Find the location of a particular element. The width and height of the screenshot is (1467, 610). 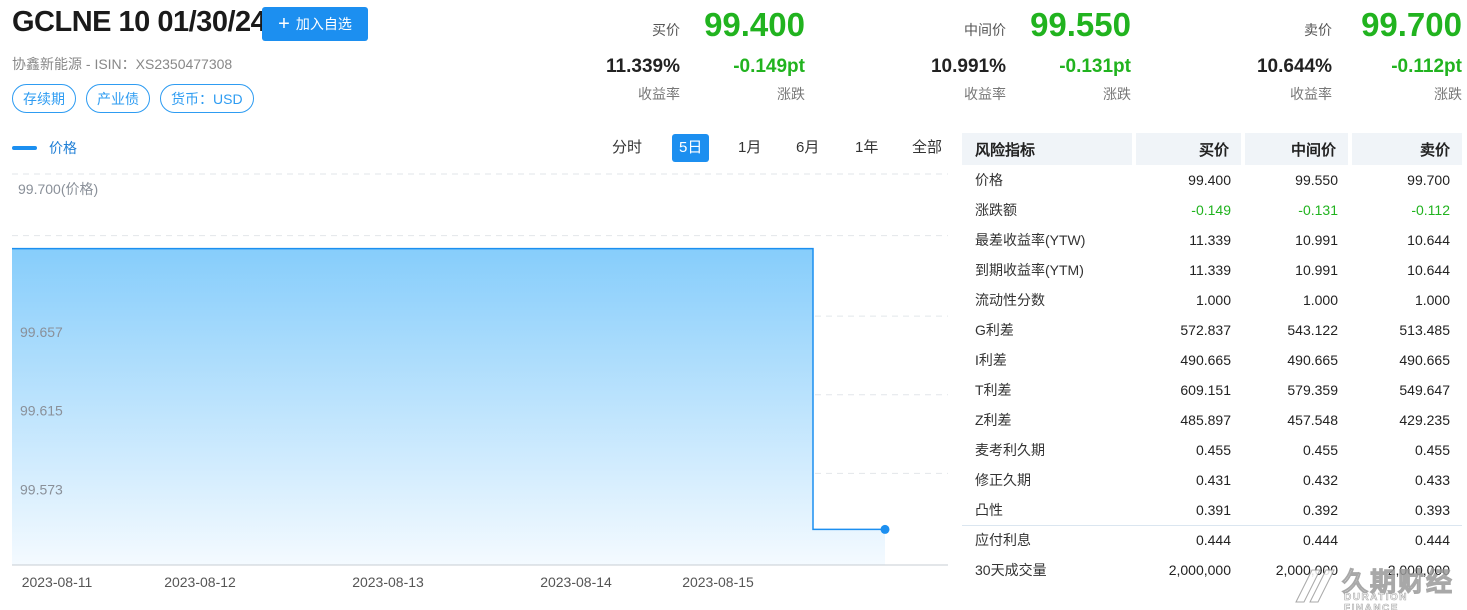

x-tick-label: 2023-08-15 is located at coordinates (718, 582).